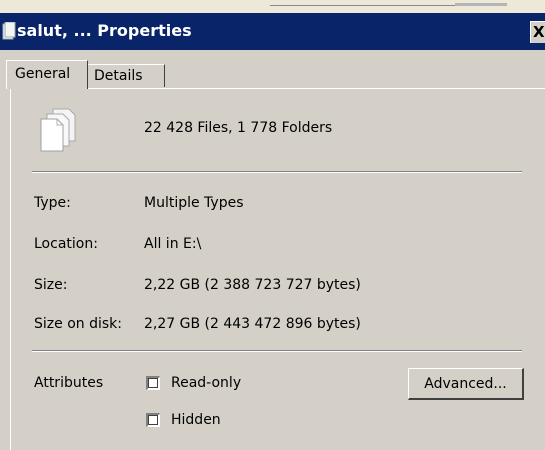 This screenshot has width=545, height=450. What do you see at coordinates (69, 383) in the screenshot?
I see `attributes-label: Attributes` at bounding box center [69, 383].